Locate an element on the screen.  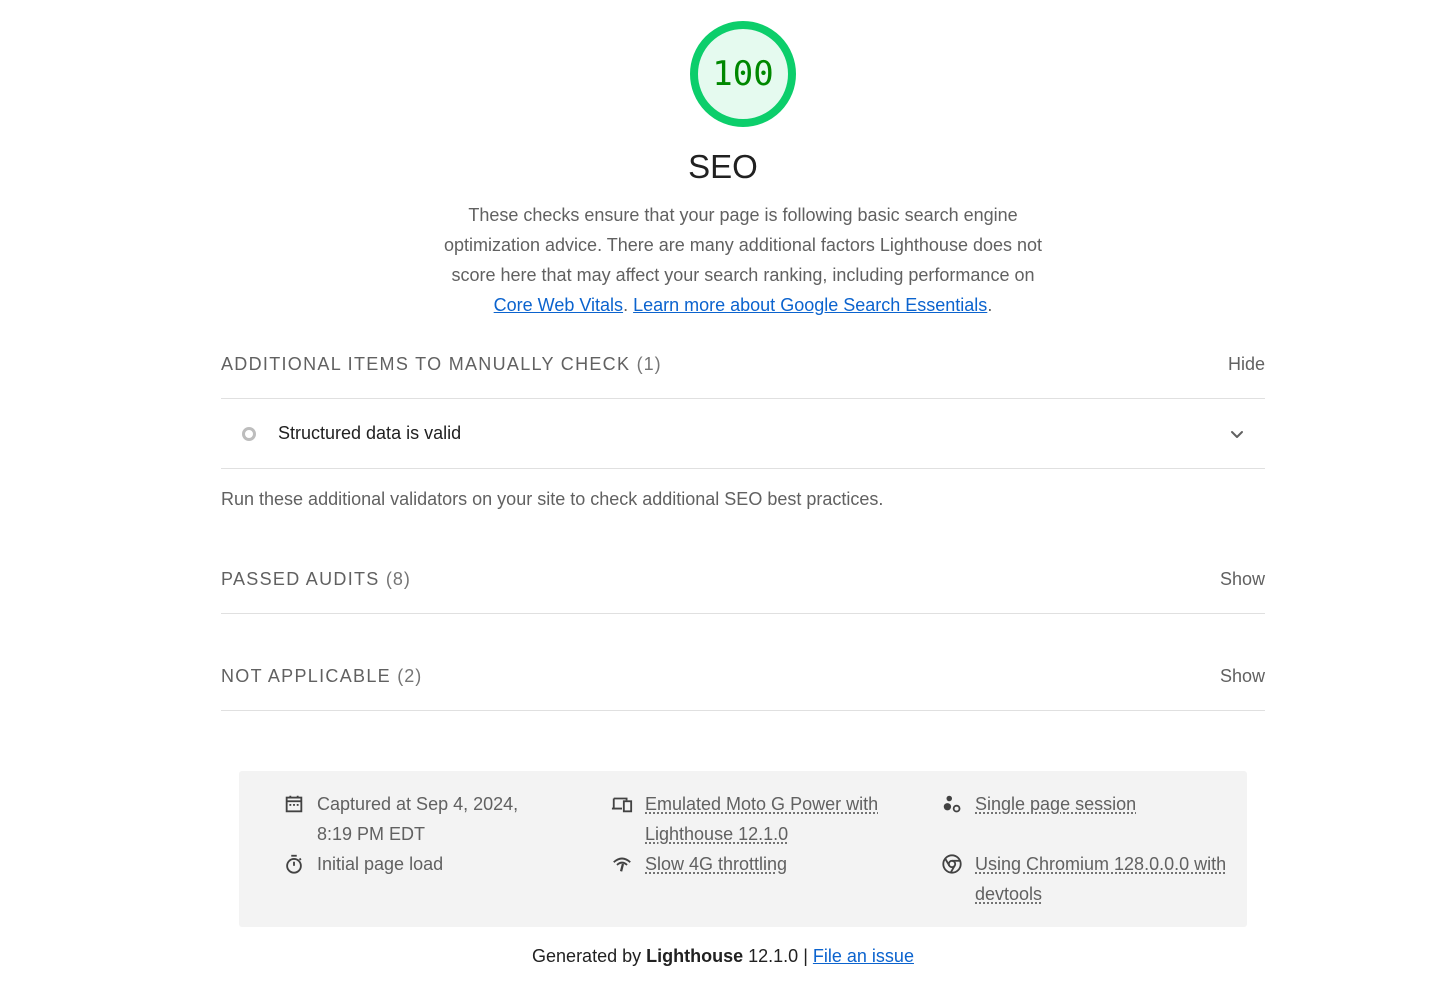
product-name: Lighthouse is located at coordinates (695, 956).